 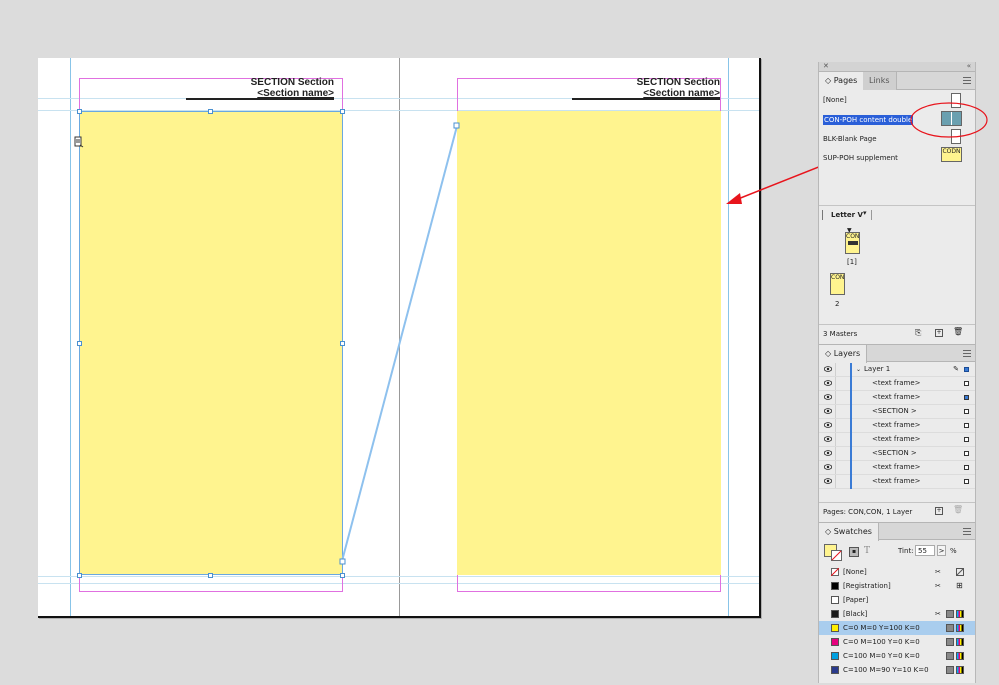 What do you see at coordinates (959, 585) in the screenshot?
I see `registration-icon: ⊞` at bounding box center [959, 585].